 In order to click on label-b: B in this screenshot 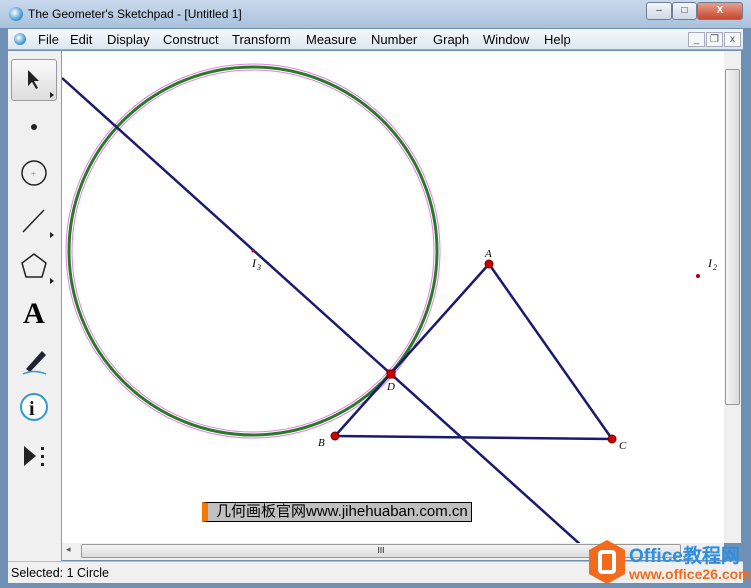, I will do `click(321, 443)`.